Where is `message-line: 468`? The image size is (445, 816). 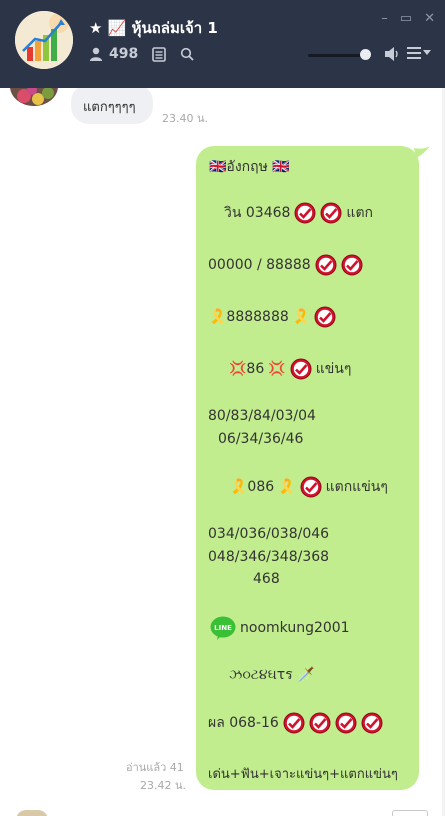
message-line: 468 is located at coordinates (266, 579).